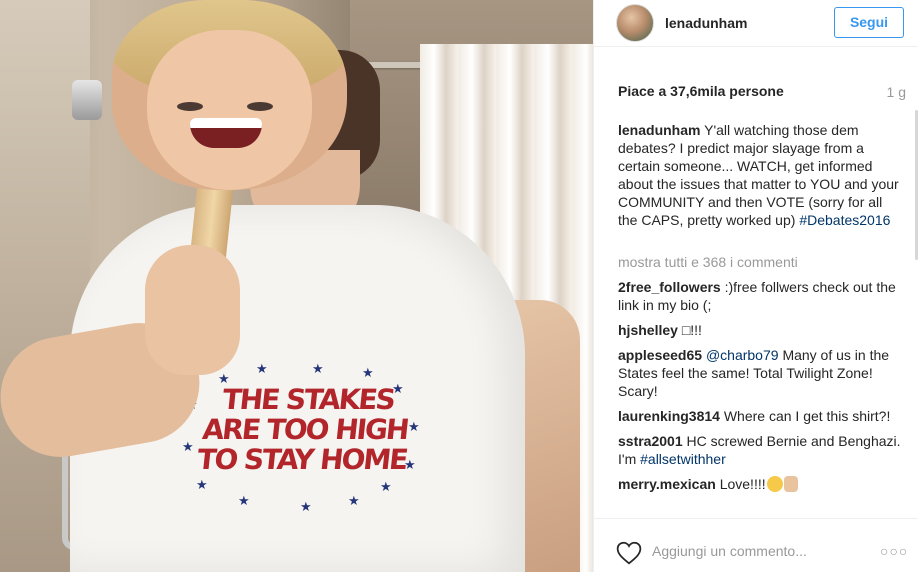  I want to click on add-comment-input, so click(757, 551).